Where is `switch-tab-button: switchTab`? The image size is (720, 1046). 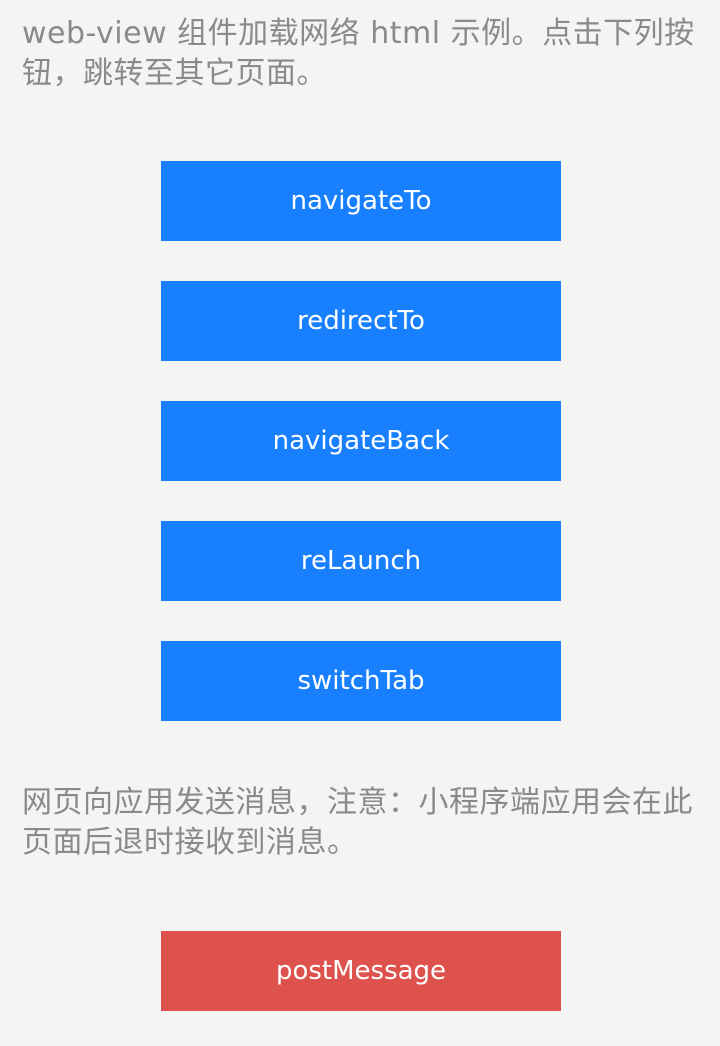
switch-tab-button: switchTab is located at coordinates (361, 681).